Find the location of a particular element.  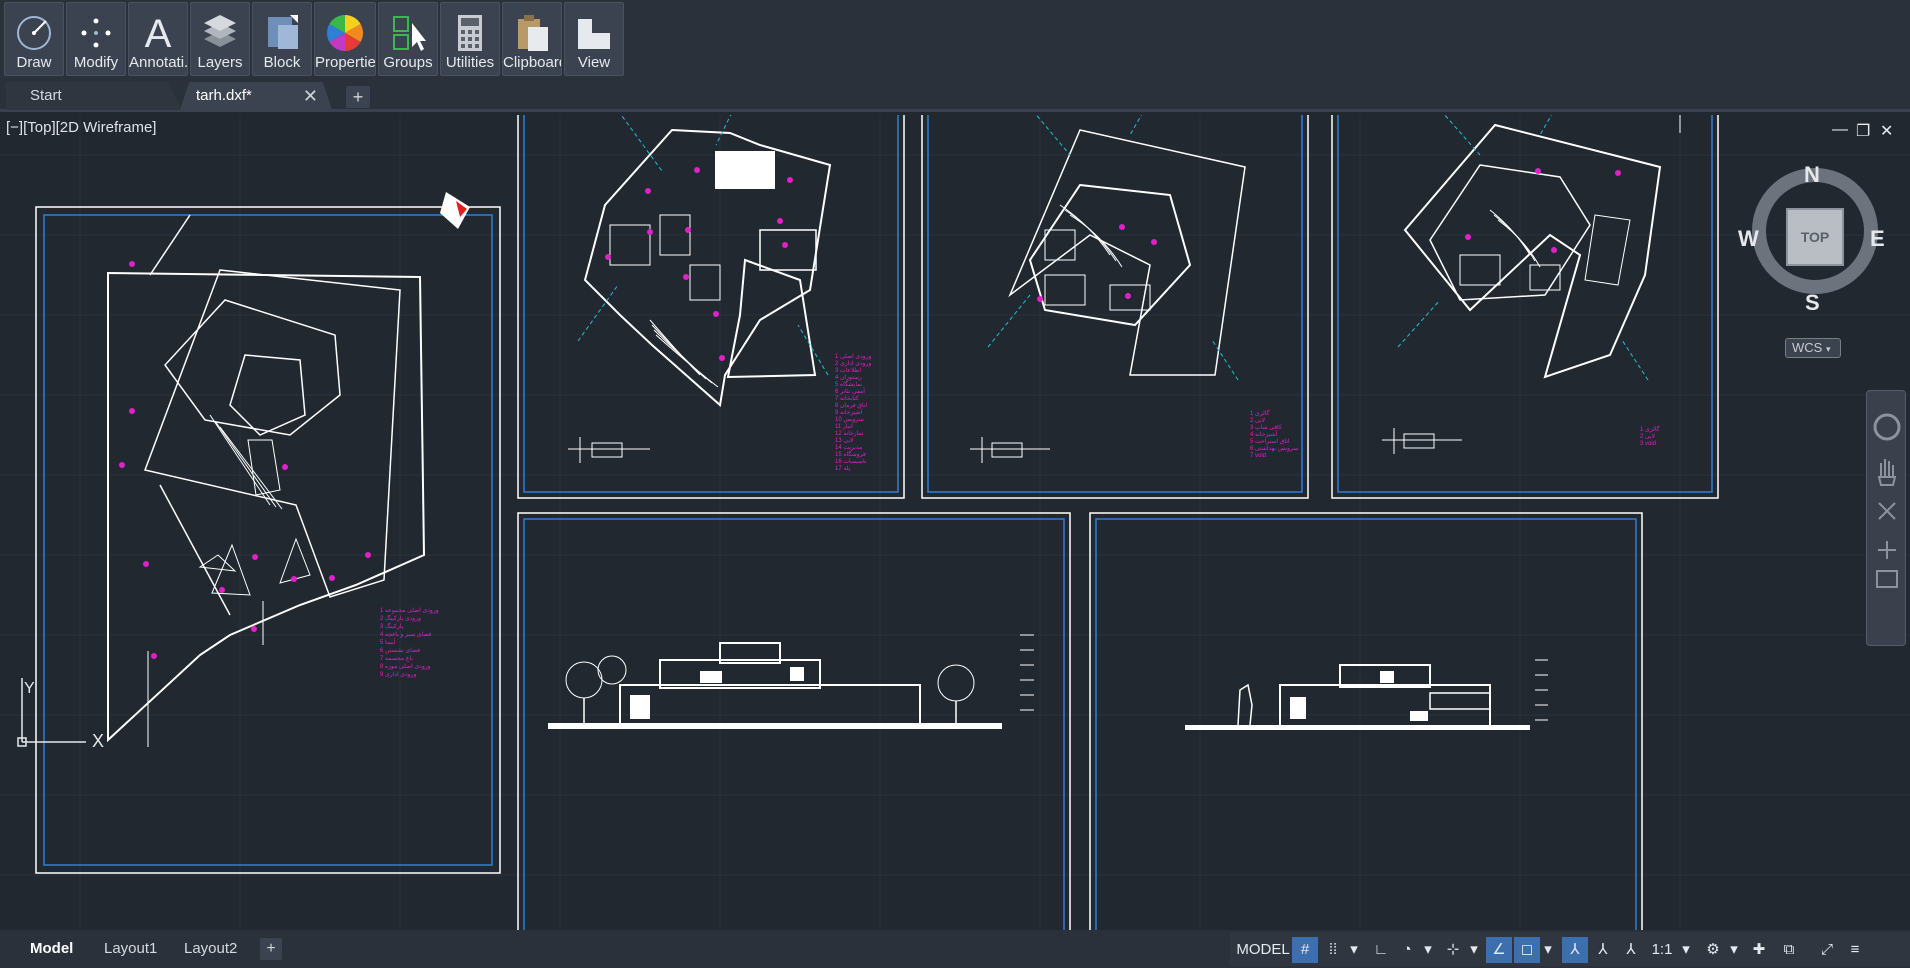

tab-layout2: Layout2 is located at coordinates (210, 949).